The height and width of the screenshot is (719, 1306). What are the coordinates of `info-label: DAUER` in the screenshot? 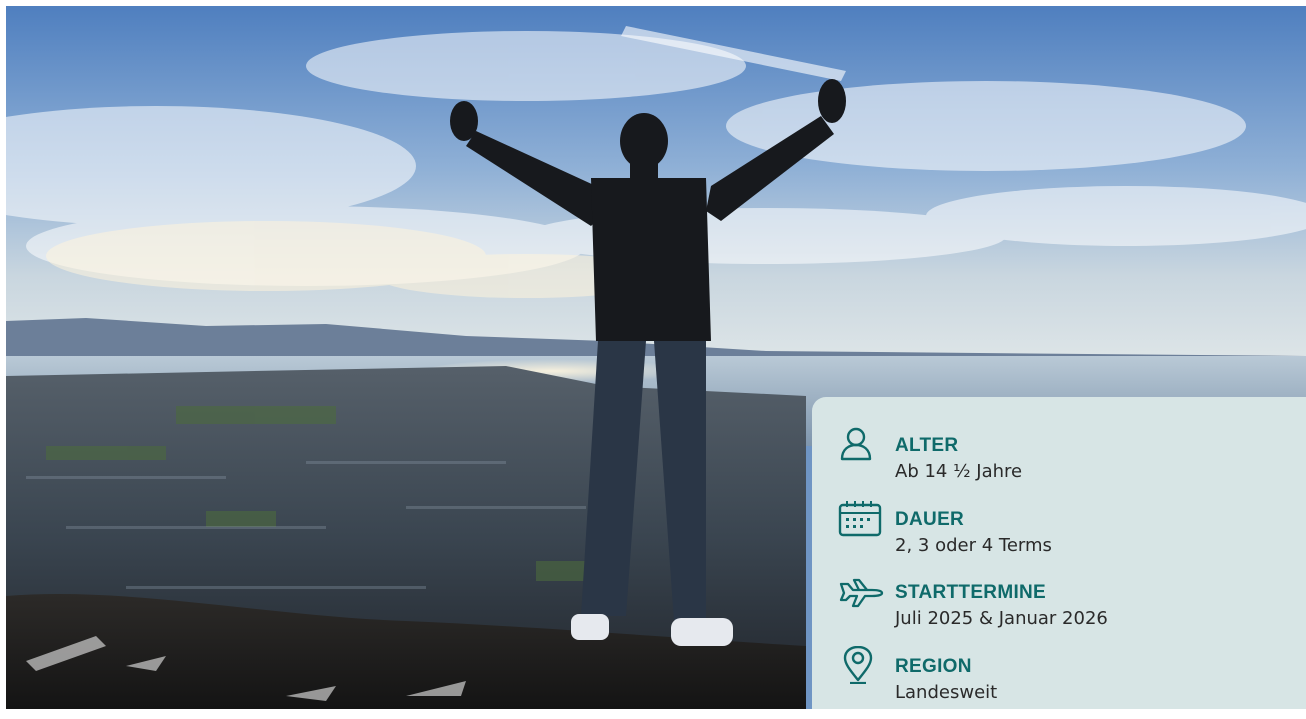 It's located at (929, 520).